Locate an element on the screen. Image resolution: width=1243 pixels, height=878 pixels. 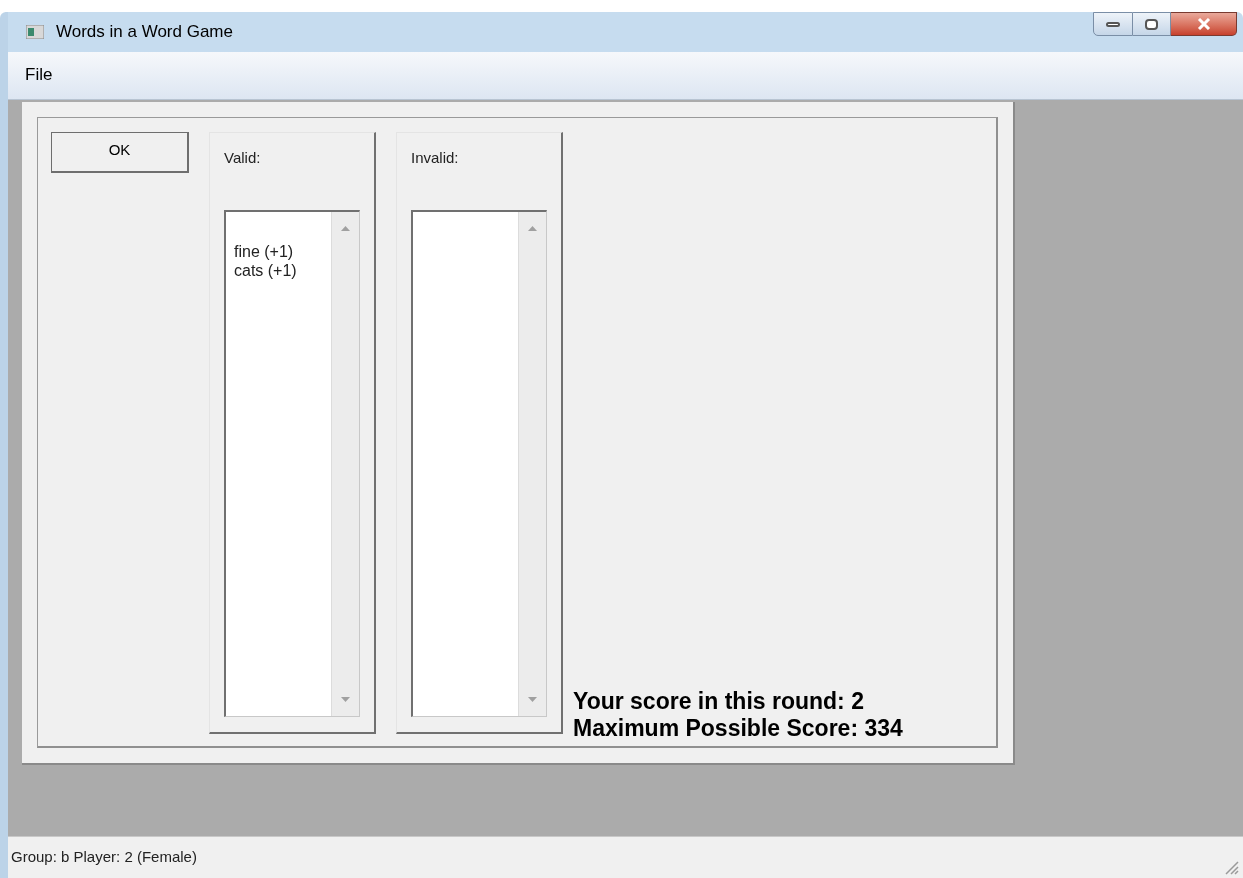
list-item: cats (+1) is located at coordinates (282, 270).